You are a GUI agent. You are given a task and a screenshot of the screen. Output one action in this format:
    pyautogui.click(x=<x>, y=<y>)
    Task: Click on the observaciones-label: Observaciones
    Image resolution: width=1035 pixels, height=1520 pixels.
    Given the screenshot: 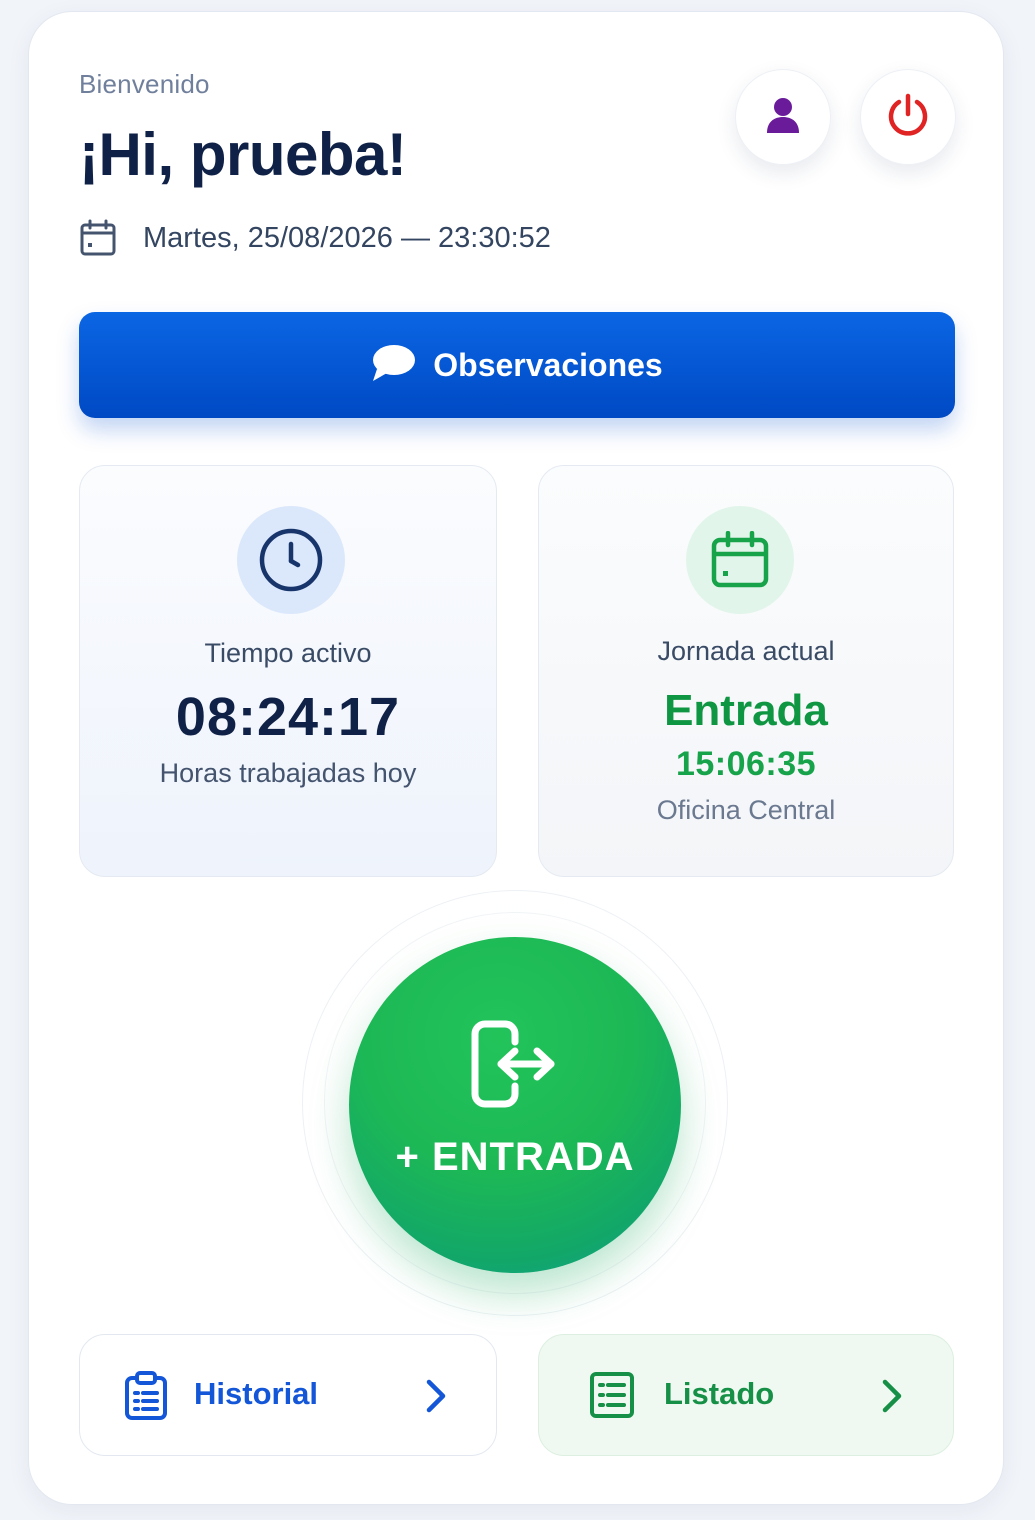 What is the action you would take?
    pyautogui.click(x=548, y=364)
    